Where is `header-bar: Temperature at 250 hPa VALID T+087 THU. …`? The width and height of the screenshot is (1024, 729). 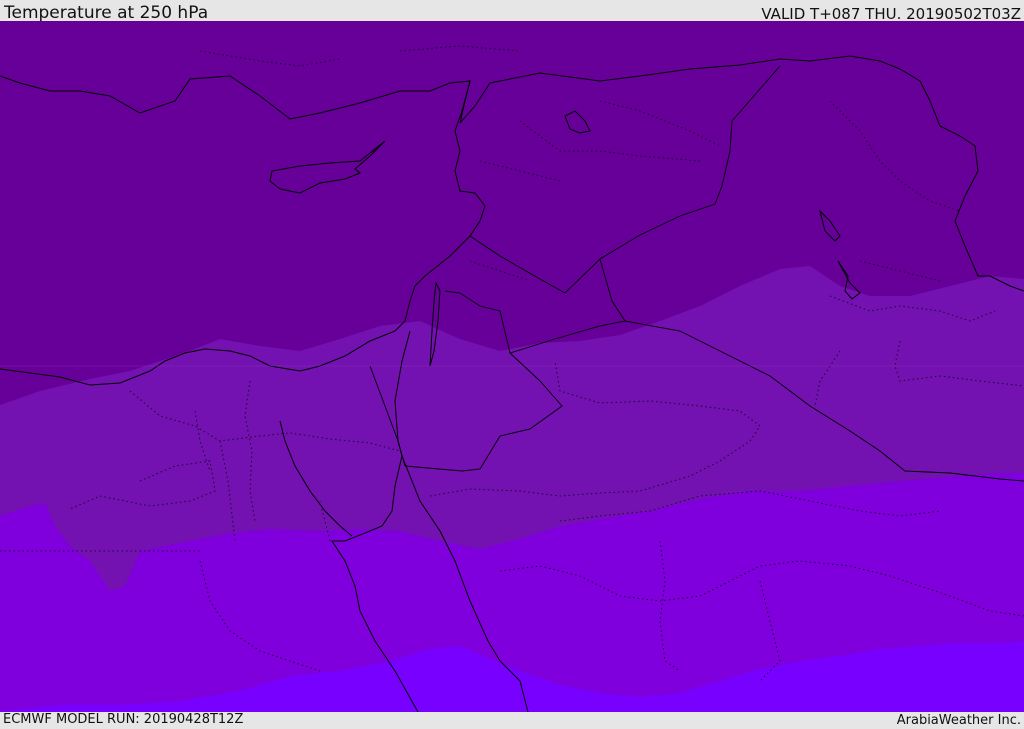
header-bar: Temperature at 250 hPa VALID T+087 THU. … is located at coordinates (512, 11).